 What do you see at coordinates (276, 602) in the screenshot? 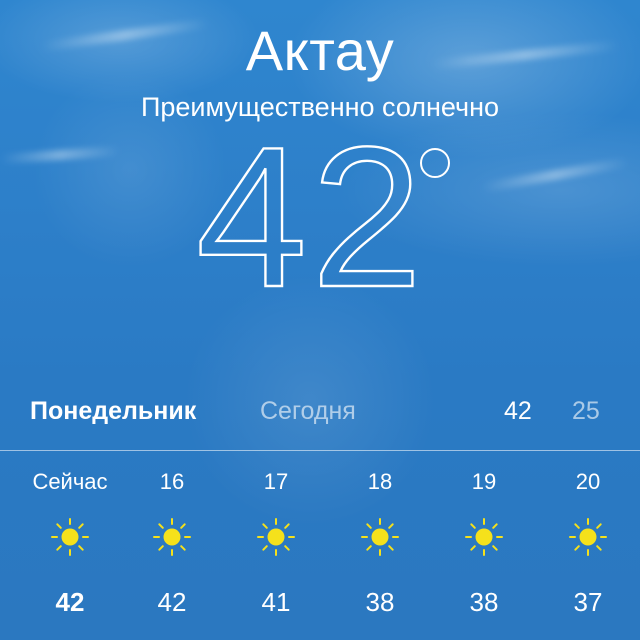
I see `hour-temperature: 41` at bounding box center [276, 602].